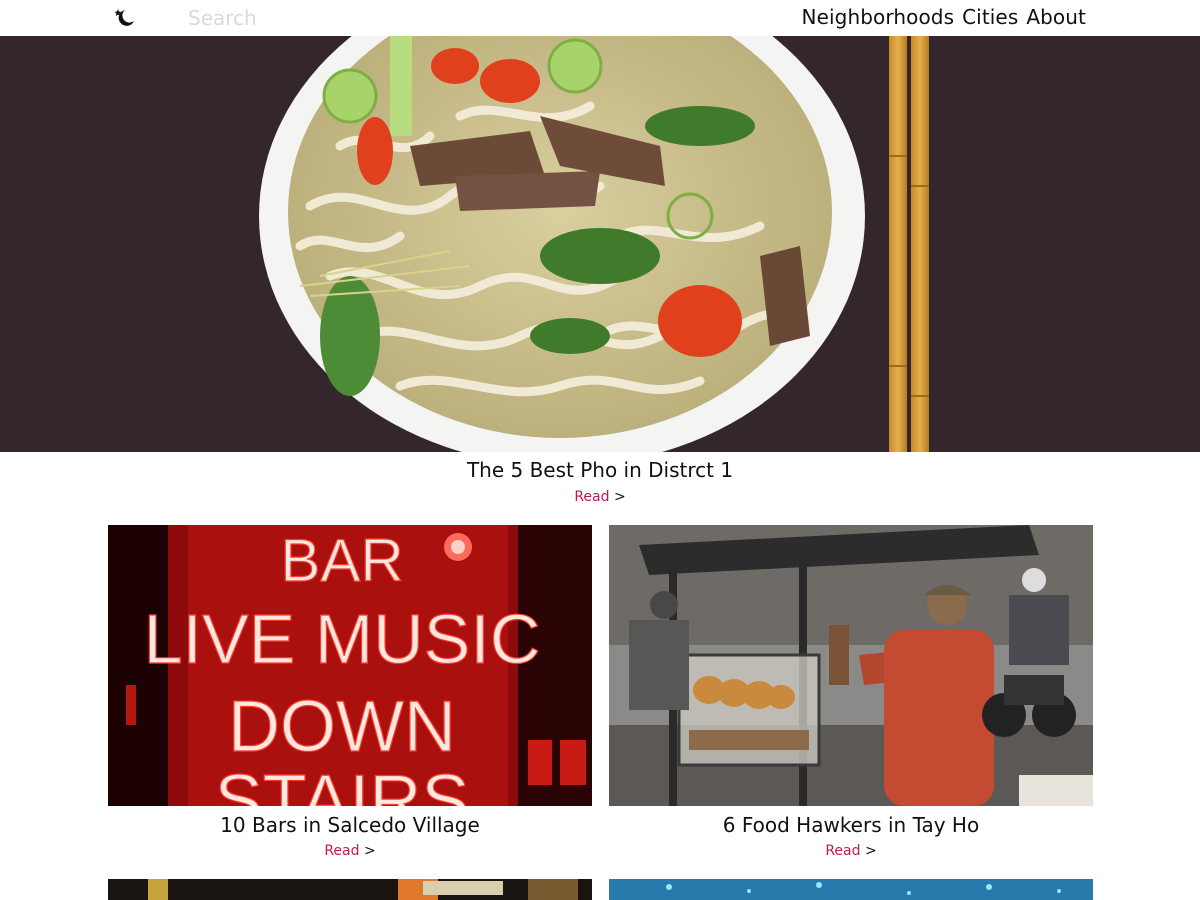 The width and height of the screenshot is (1200, 900). Describe the element at coordinates (591, 497) in the screenshot. I see `hero-read-link: Read` at that location.